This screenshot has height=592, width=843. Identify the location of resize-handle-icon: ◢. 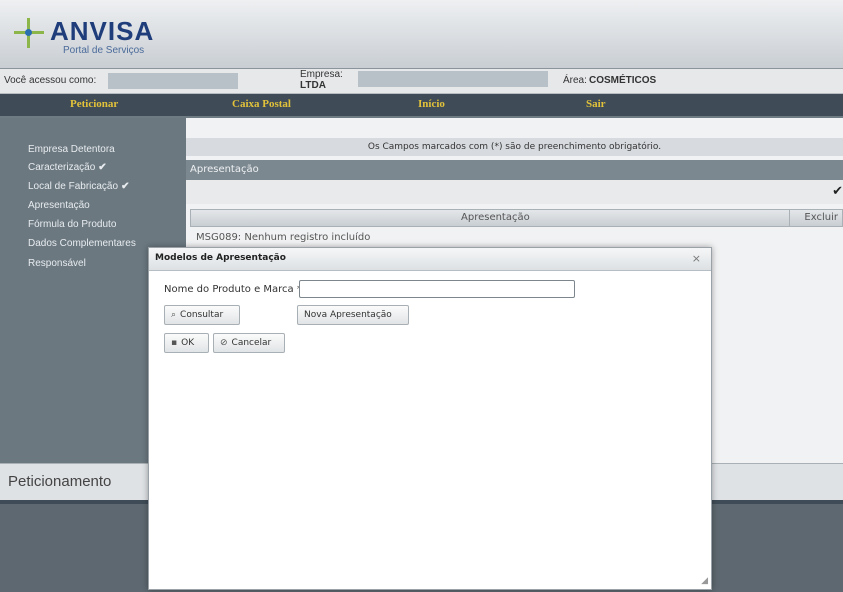
(704, 581).